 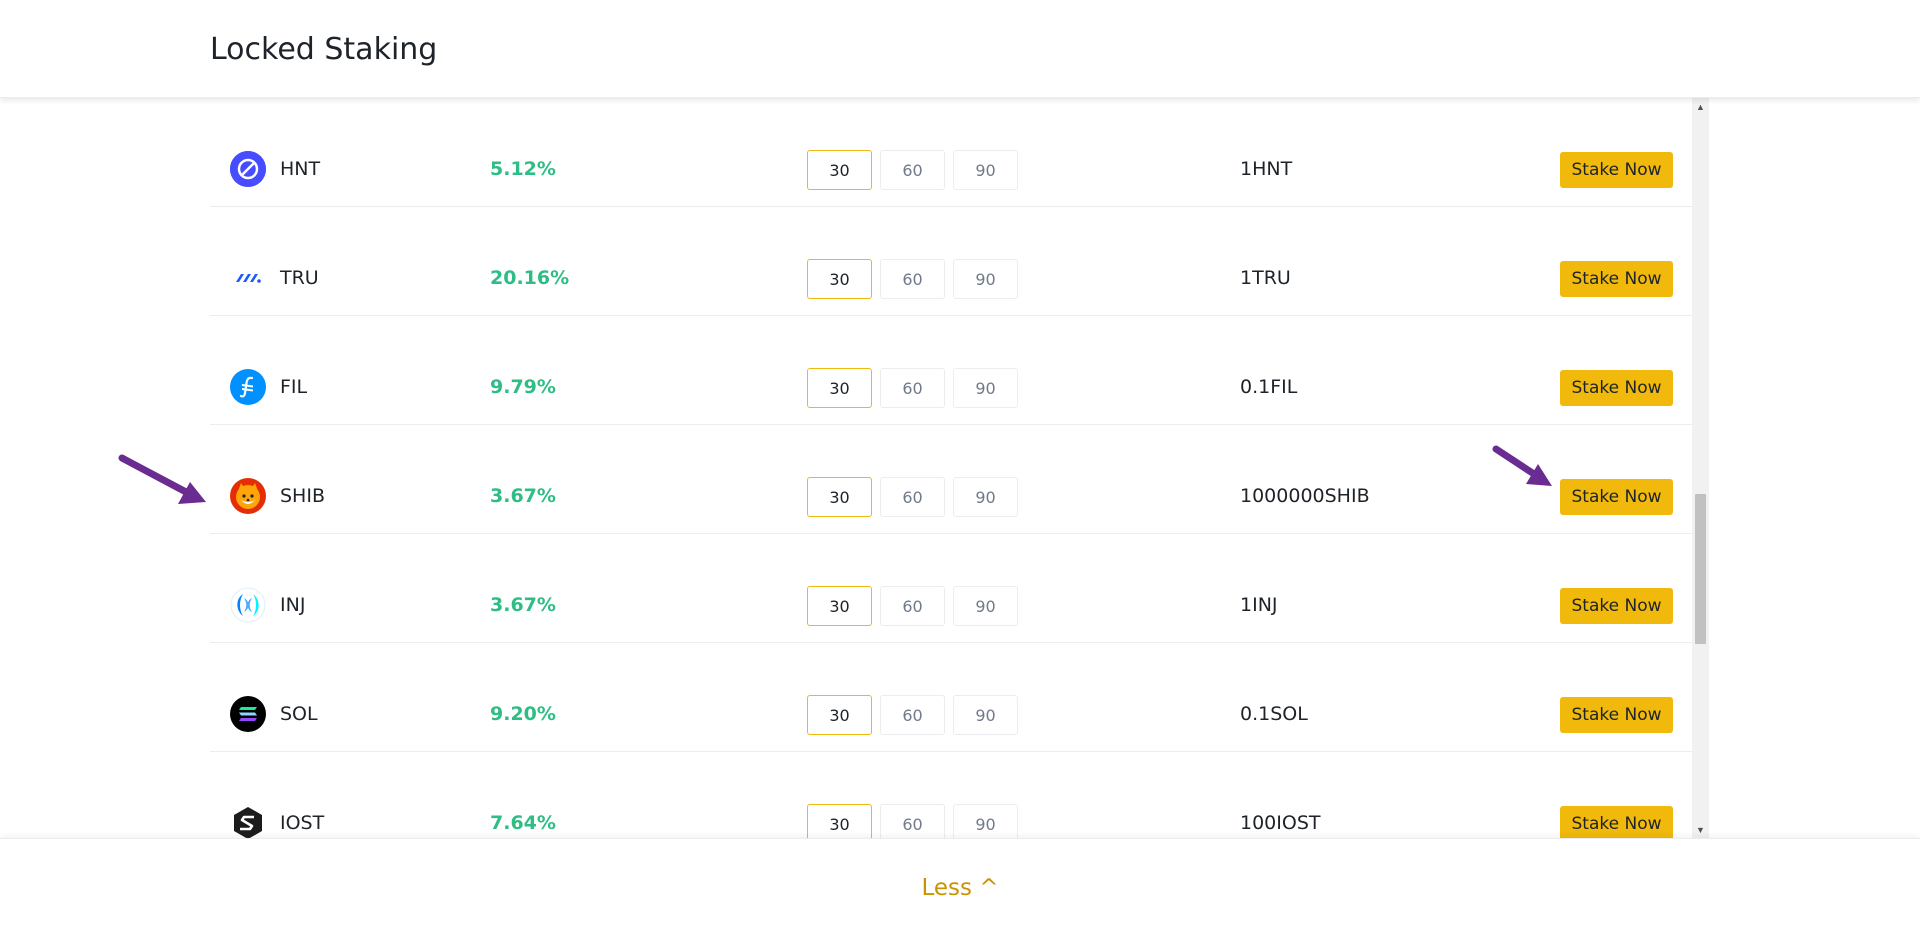 What do you see at coordinates (1265, 278) in the screenshot?
I see `min-amount: 1TRU` at bounding box center [1265, 278].